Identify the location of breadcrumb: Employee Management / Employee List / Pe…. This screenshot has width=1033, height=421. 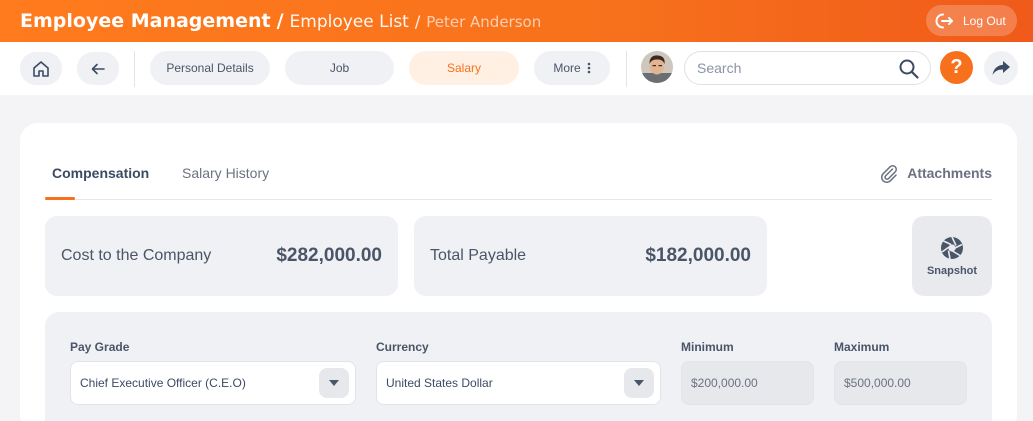
(280, 21).